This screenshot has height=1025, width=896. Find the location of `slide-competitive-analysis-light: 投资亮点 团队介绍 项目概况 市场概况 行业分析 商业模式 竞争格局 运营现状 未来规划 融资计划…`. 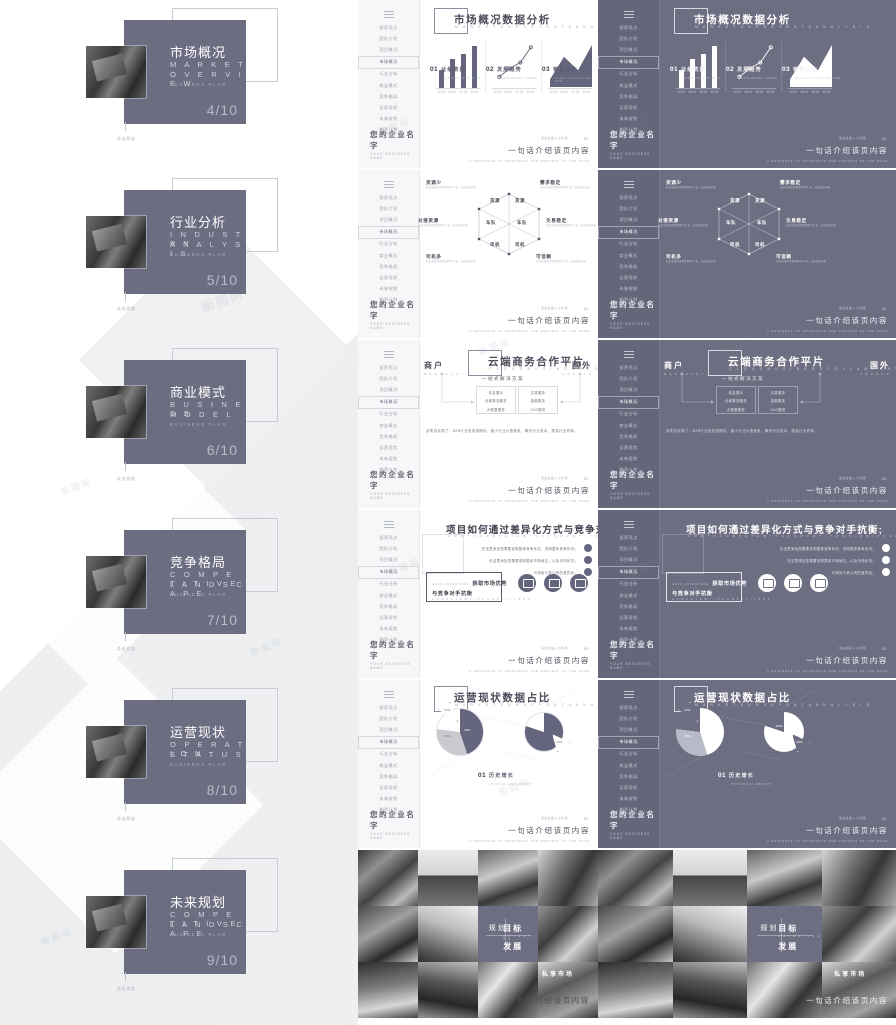

slide-competitive-analysis-light: 投资亮点 团队介绍 项目概况 市场概况 行业分析 商业模式 竞争格局 运营现状 未来规划 融资计划… is located at coordinates (478, 594).